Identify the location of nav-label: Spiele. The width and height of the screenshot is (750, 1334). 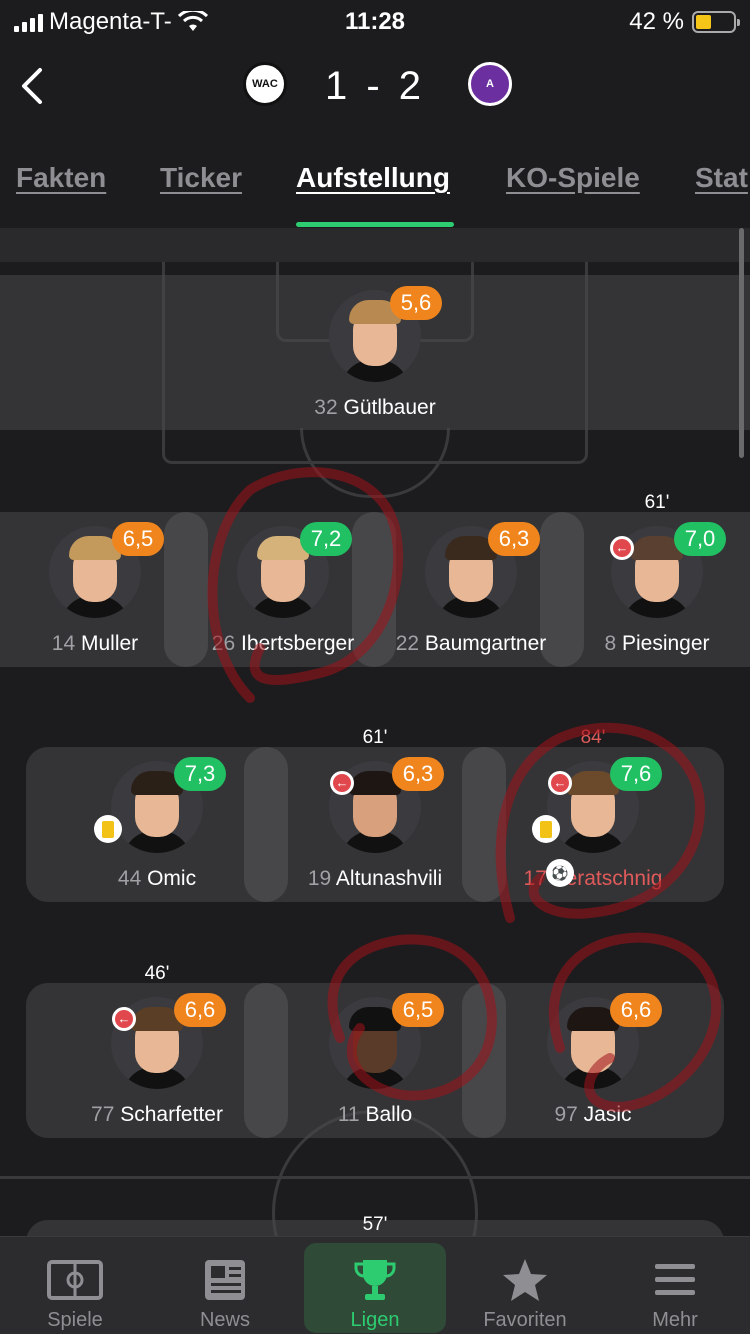
(75, 1320).